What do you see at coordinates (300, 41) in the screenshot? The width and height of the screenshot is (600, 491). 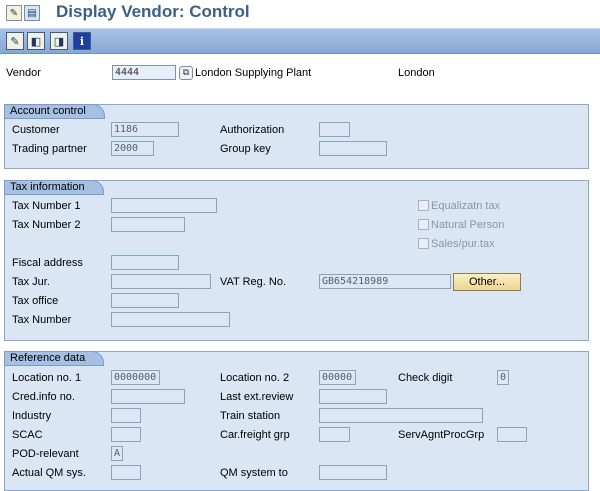 I see `application-toolbar: ✎ ◧ ◨ i` at bounding box center [300, 41].